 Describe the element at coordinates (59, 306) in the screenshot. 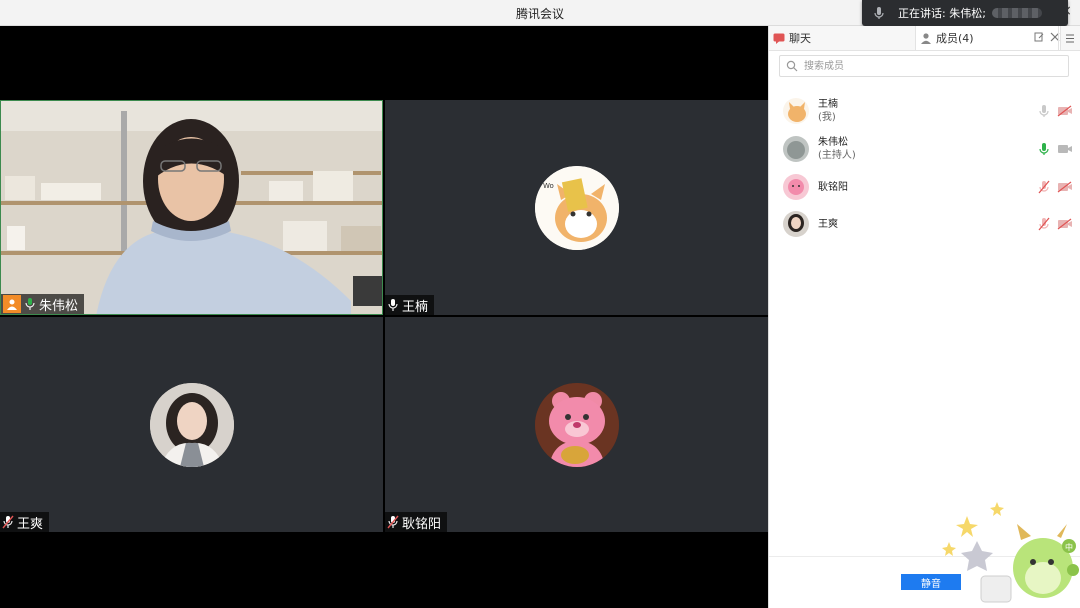

I see `participant-name: 朱伟松` at that location.